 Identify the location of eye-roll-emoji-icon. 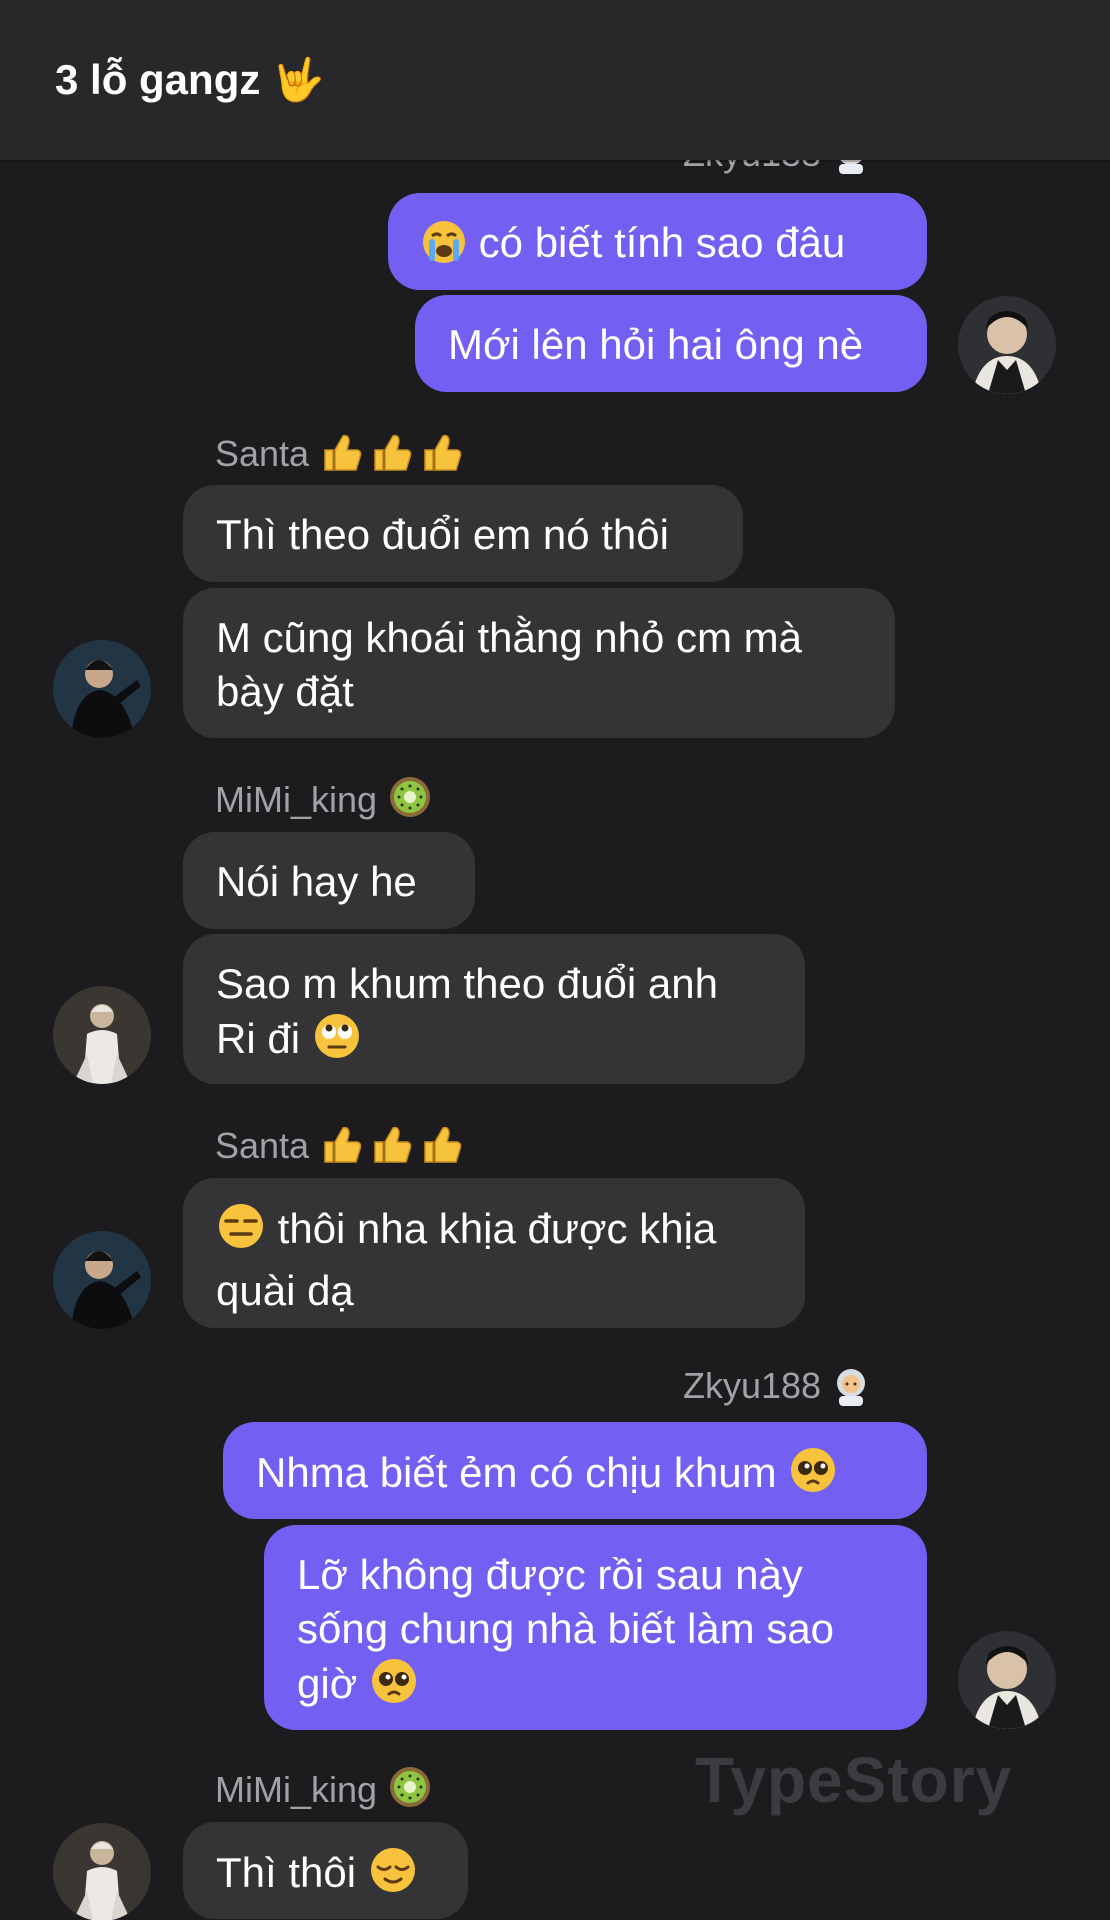
(337, 1042).